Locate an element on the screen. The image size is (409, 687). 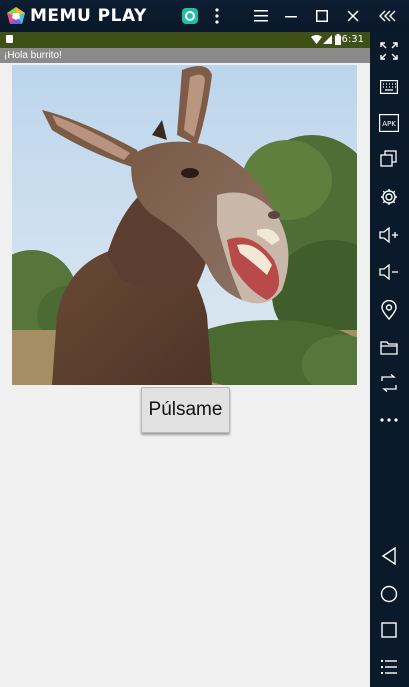
more-dots-icon is located at coordinates (389, 420).